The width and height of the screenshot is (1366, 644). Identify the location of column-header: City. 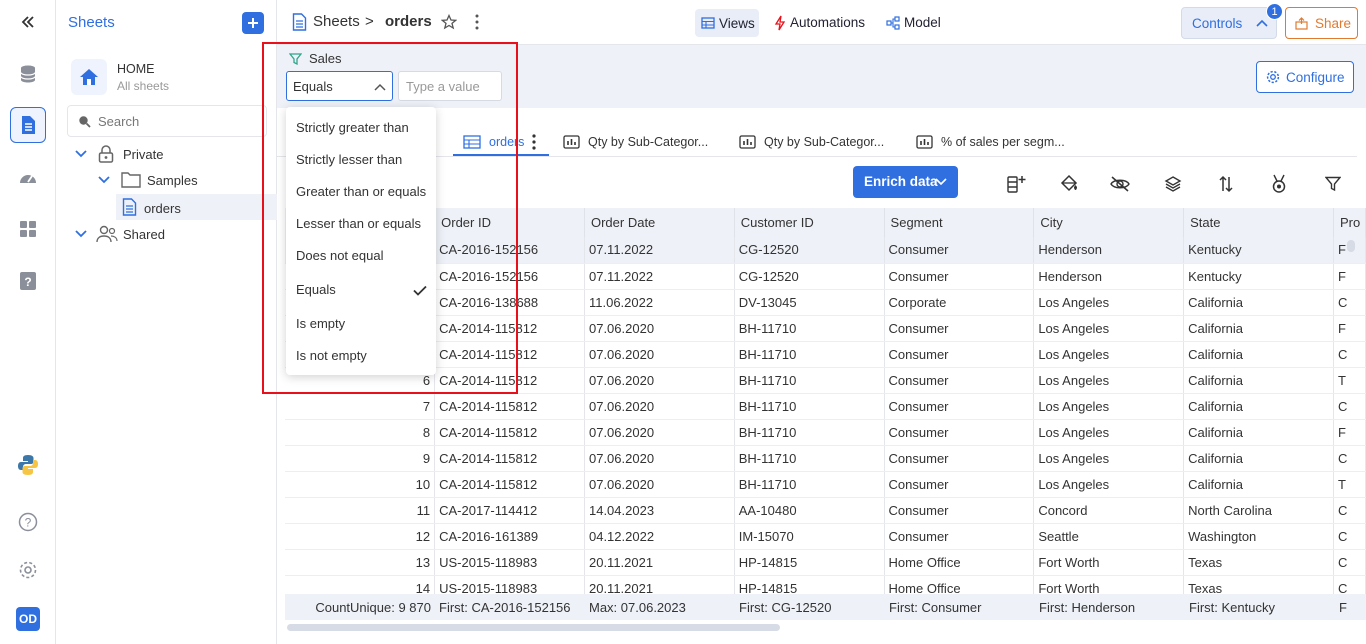
(1109, 222).